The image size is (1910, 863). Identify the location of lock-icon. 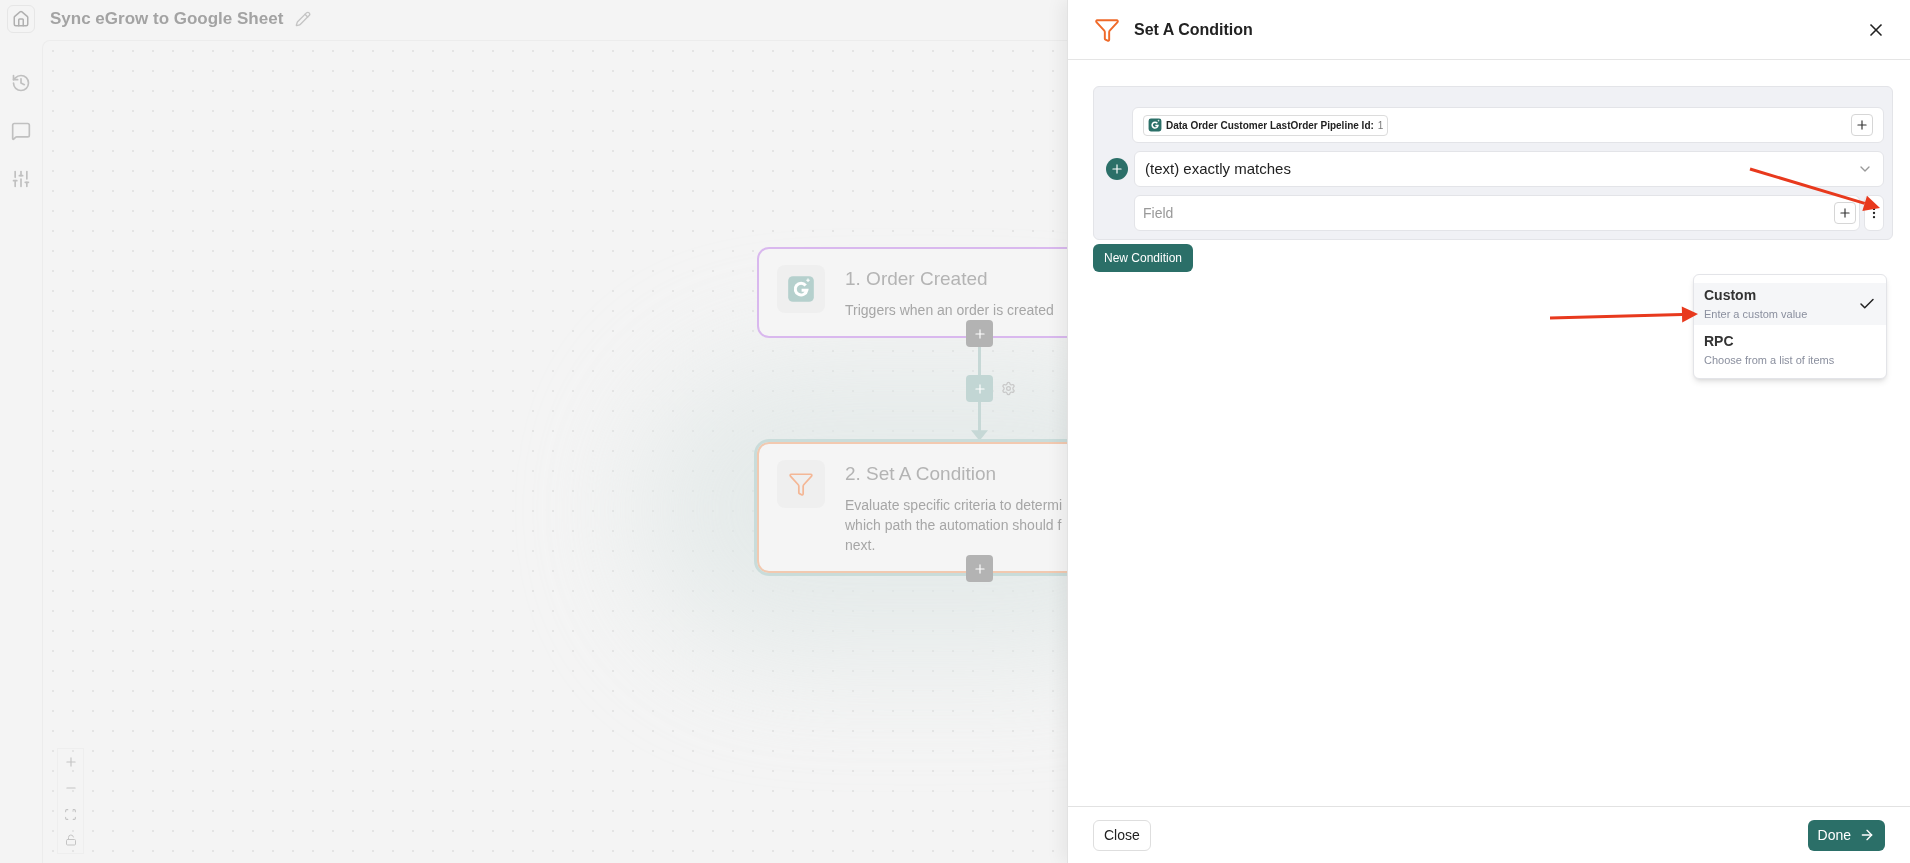
(70, 840).